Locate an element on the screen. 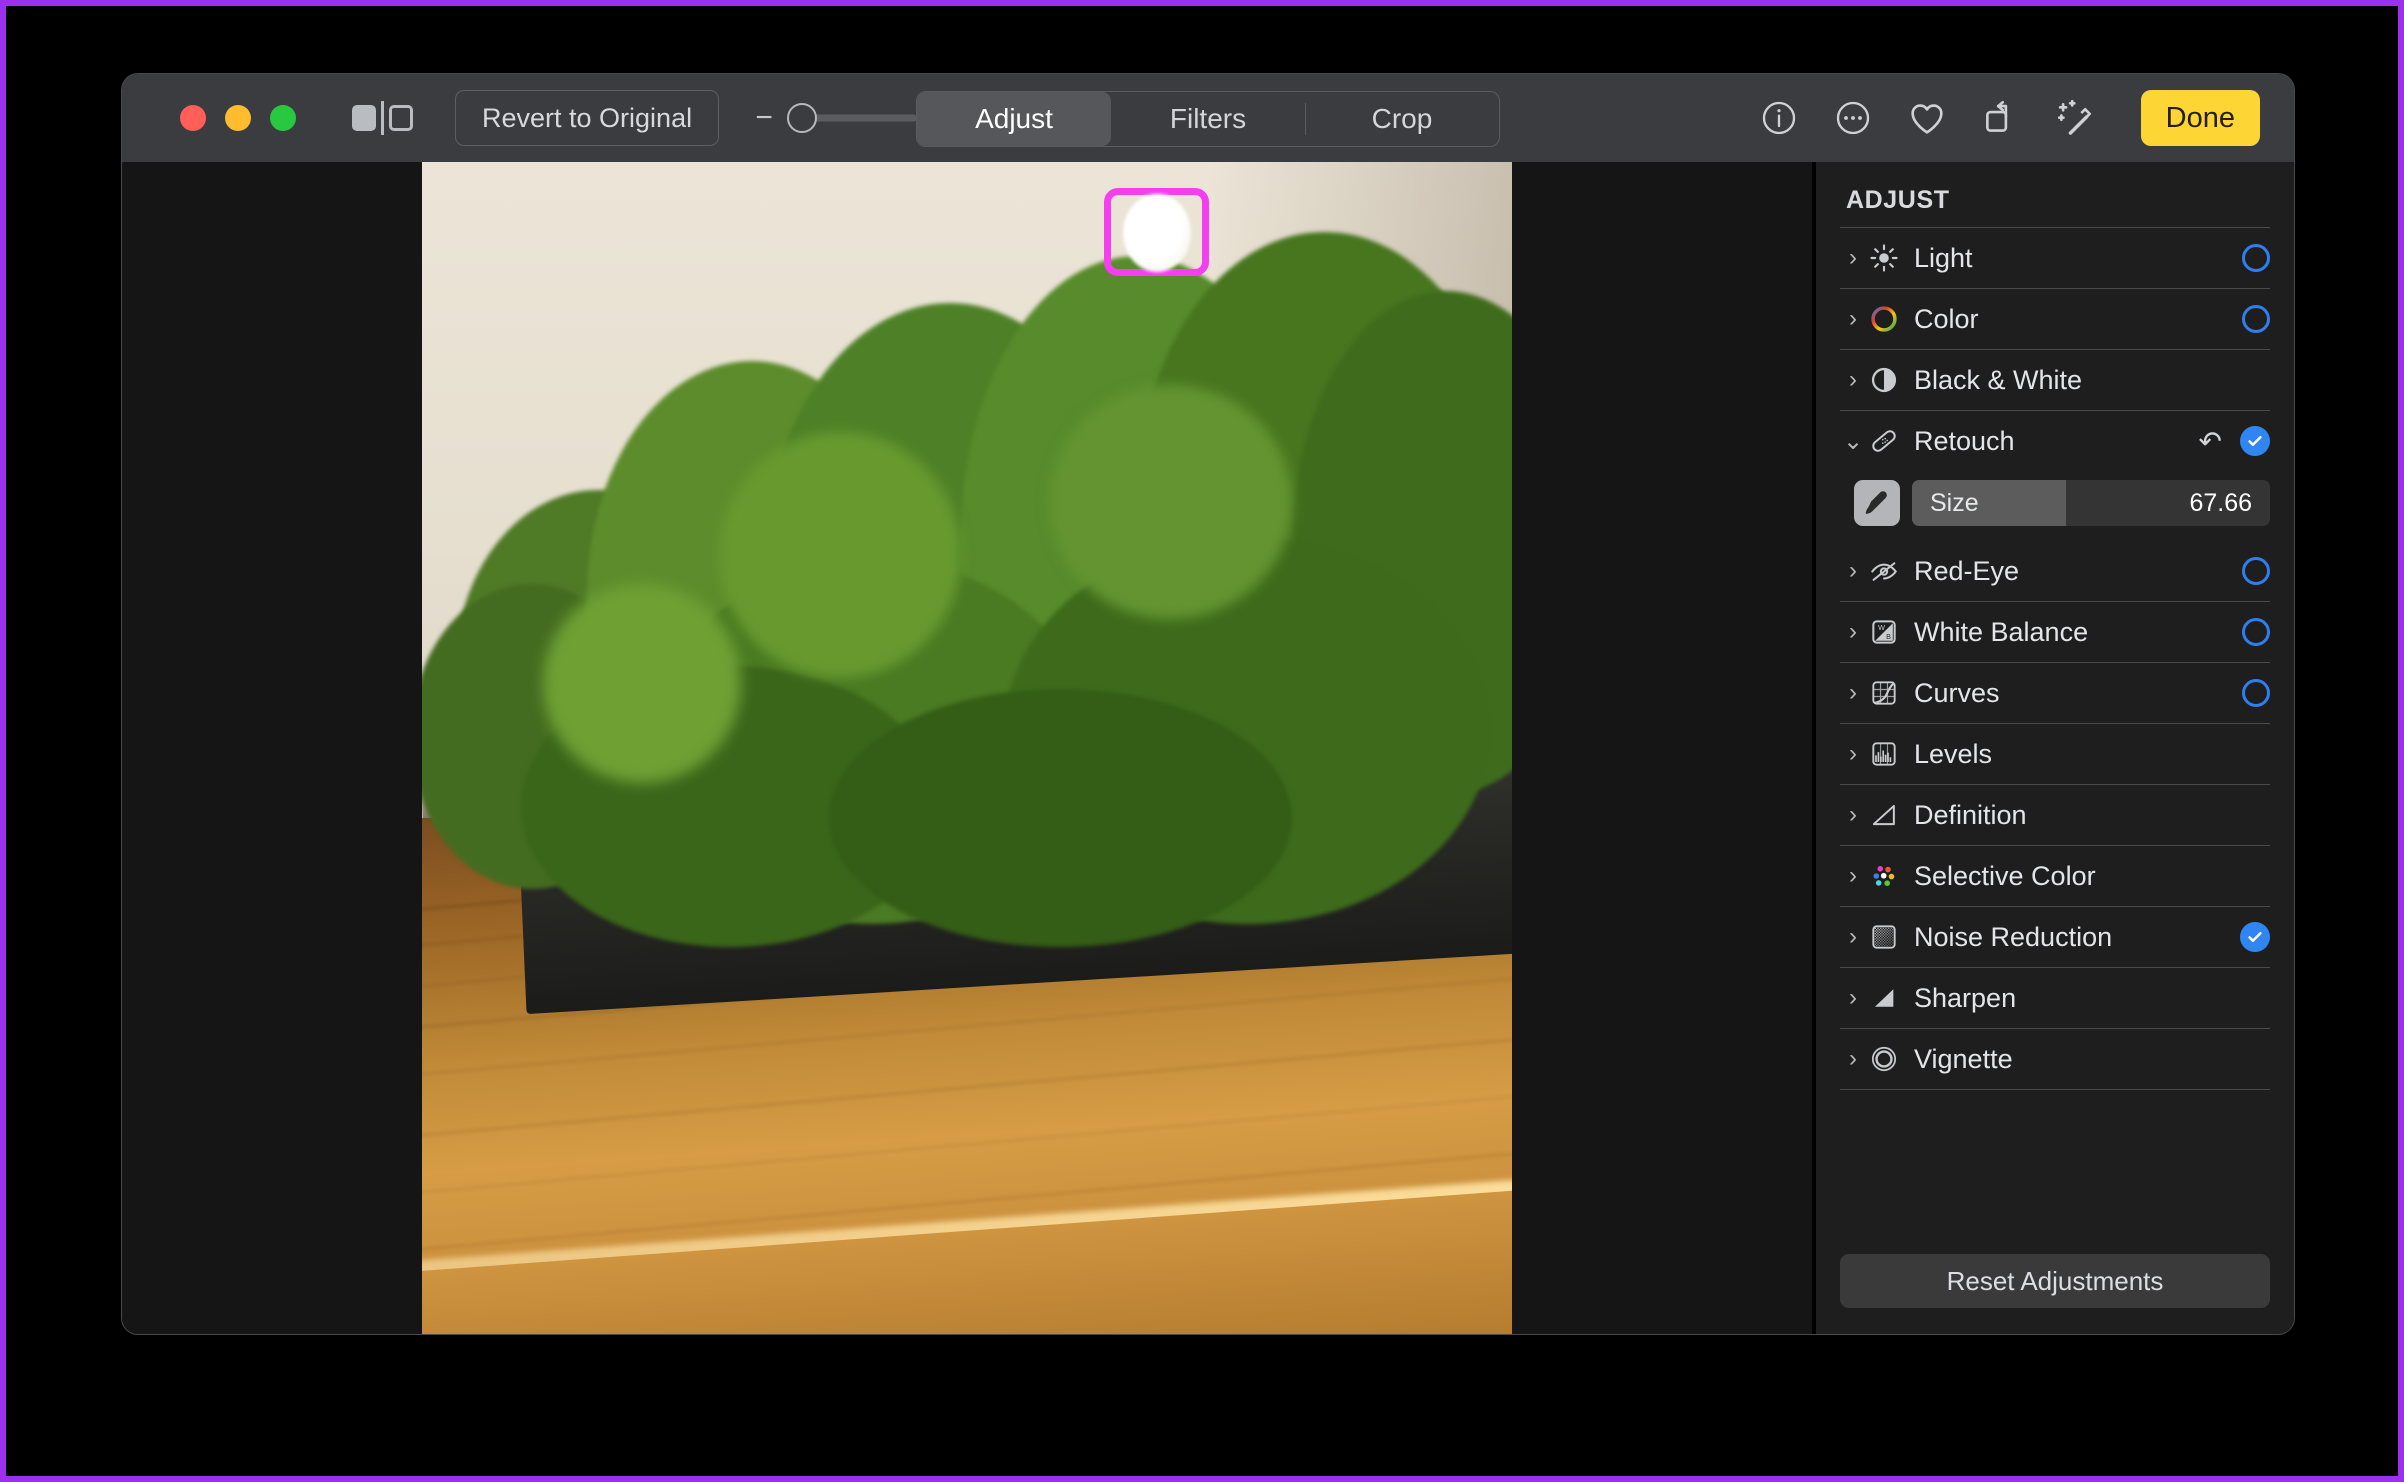 The image size is (2404, 1482). white-balance-icon: W B is located at coordinates (1884, 632).